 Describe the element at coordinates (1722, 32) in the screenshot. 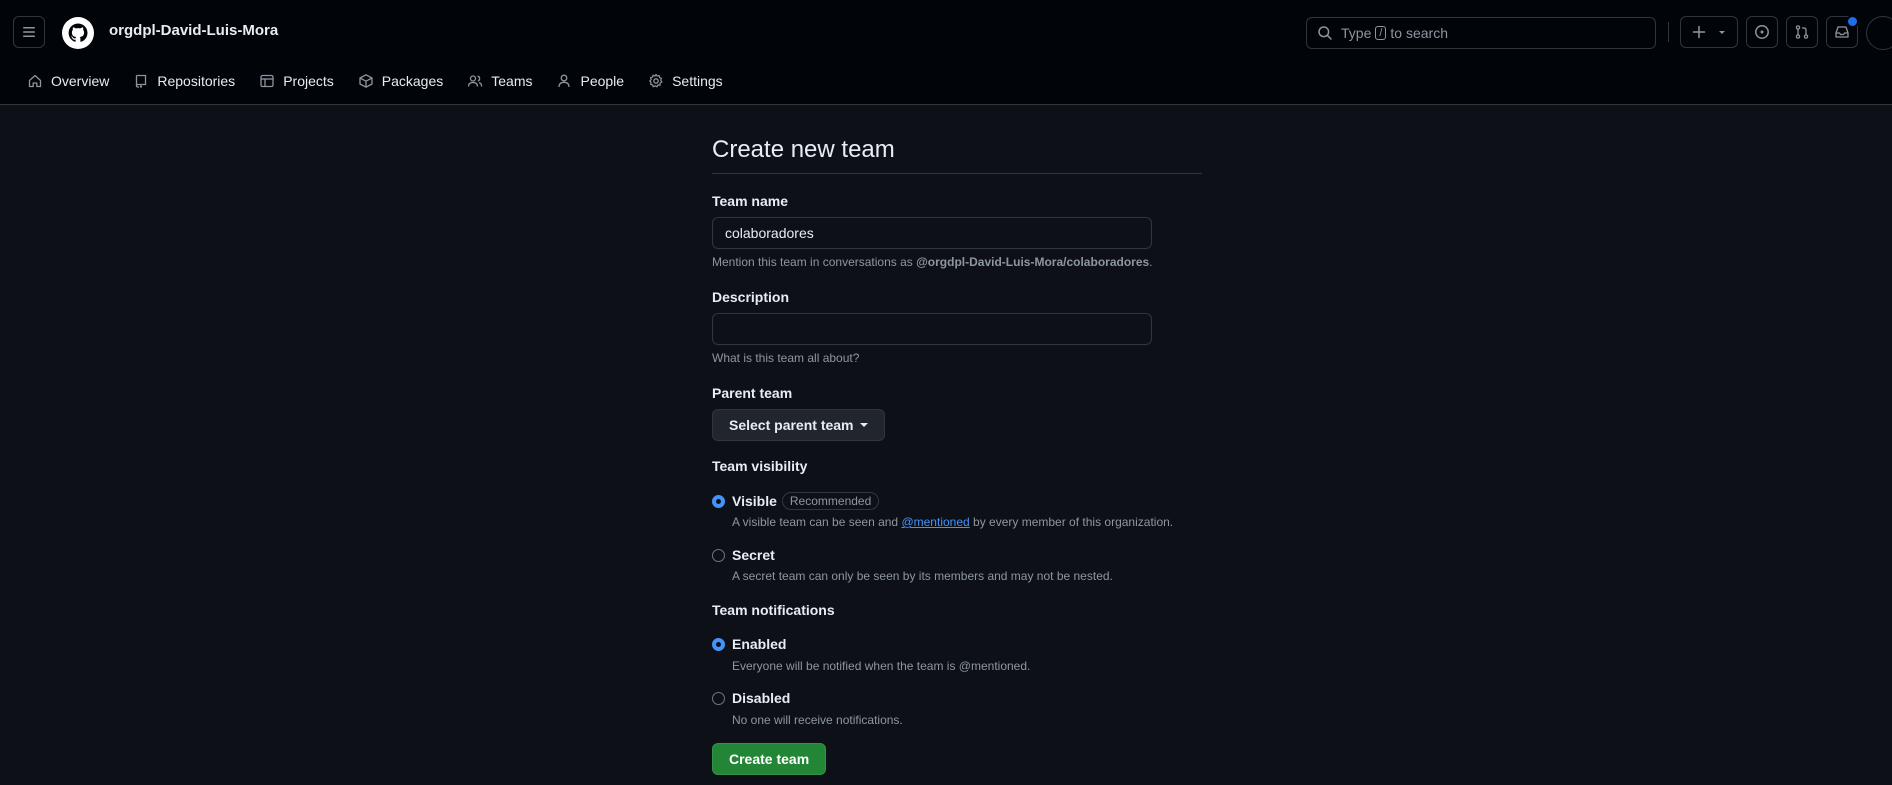

I see `chevron-down-icon` at that location.